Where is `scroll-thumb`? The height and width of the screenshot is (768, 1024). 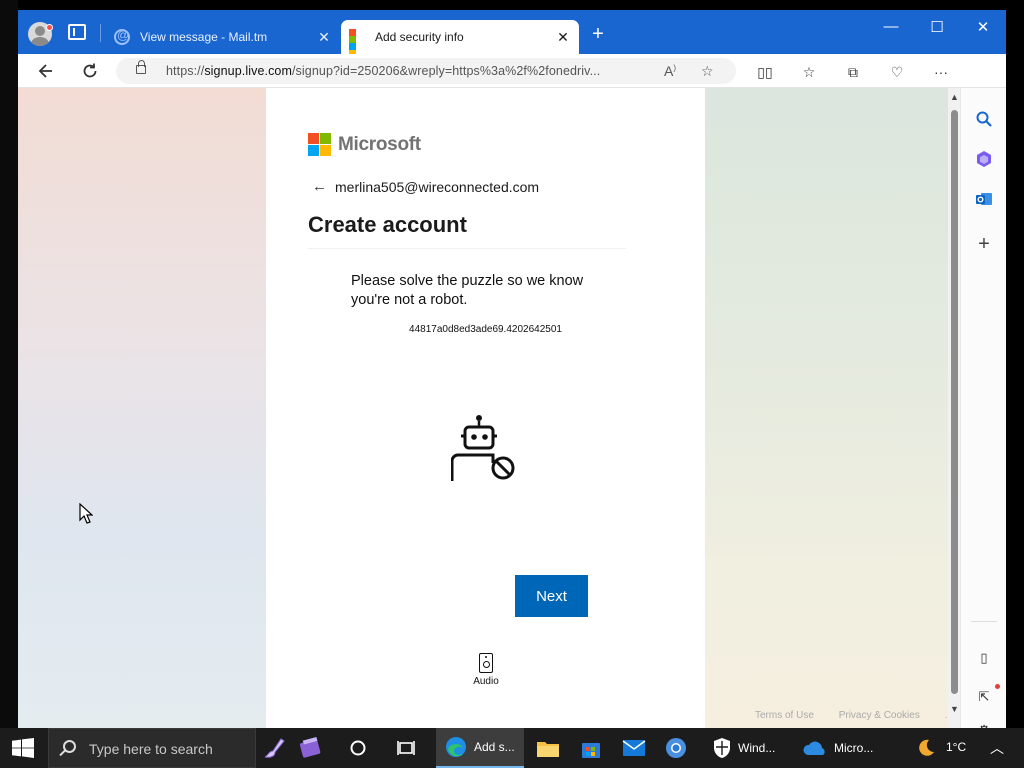
scroll-thumb is located at coordinates (954, 402).